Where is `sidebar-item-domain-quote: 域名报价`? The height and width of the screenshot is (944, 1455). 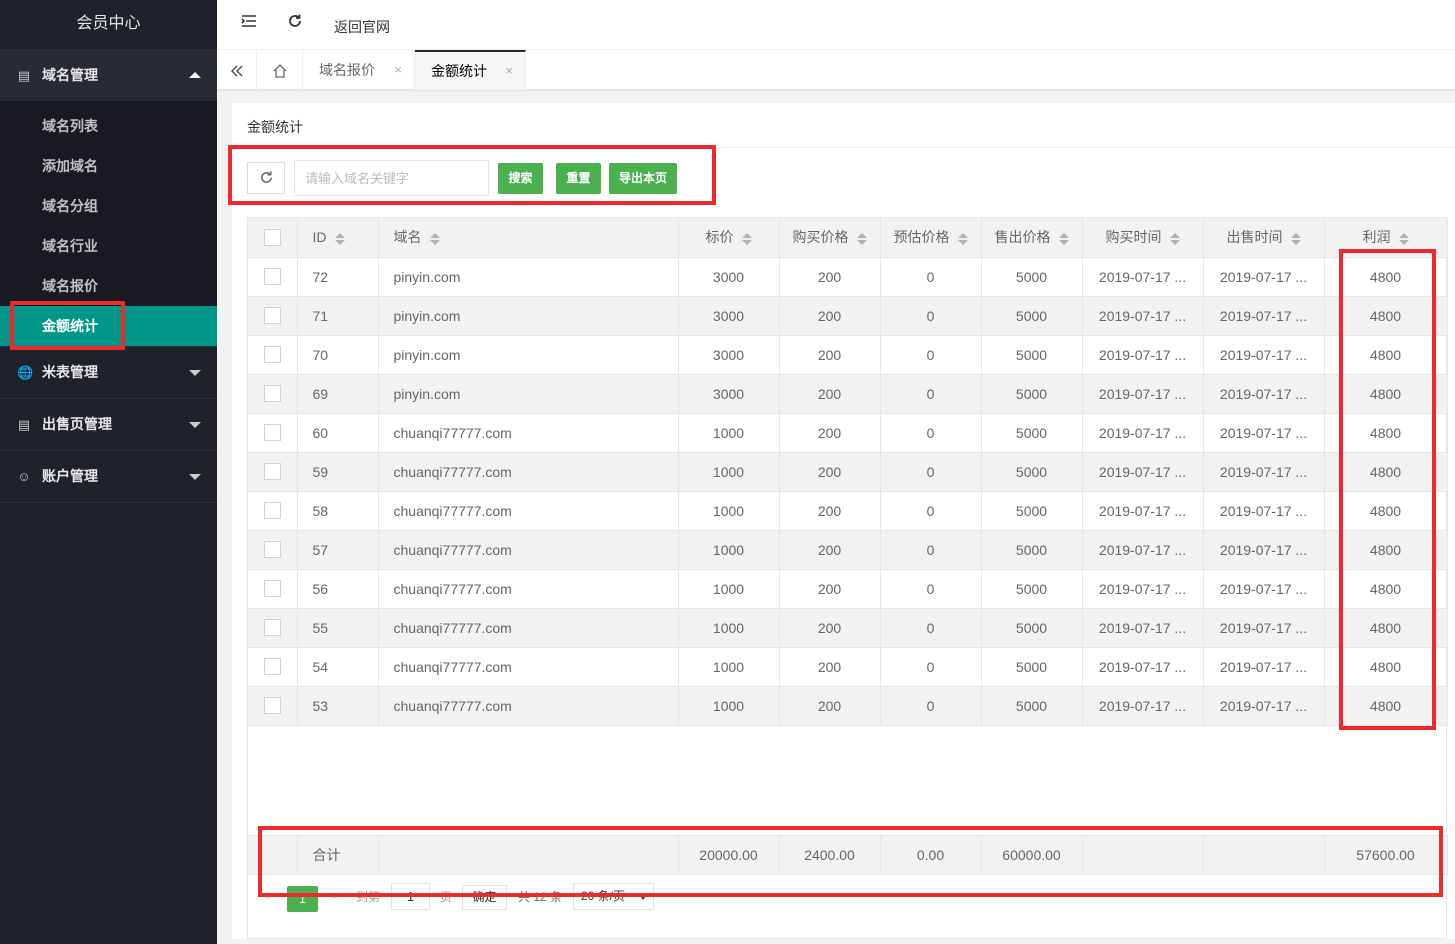 sidebar-item-domain-quote: 域名报价 is located at coordinates (108, 286).